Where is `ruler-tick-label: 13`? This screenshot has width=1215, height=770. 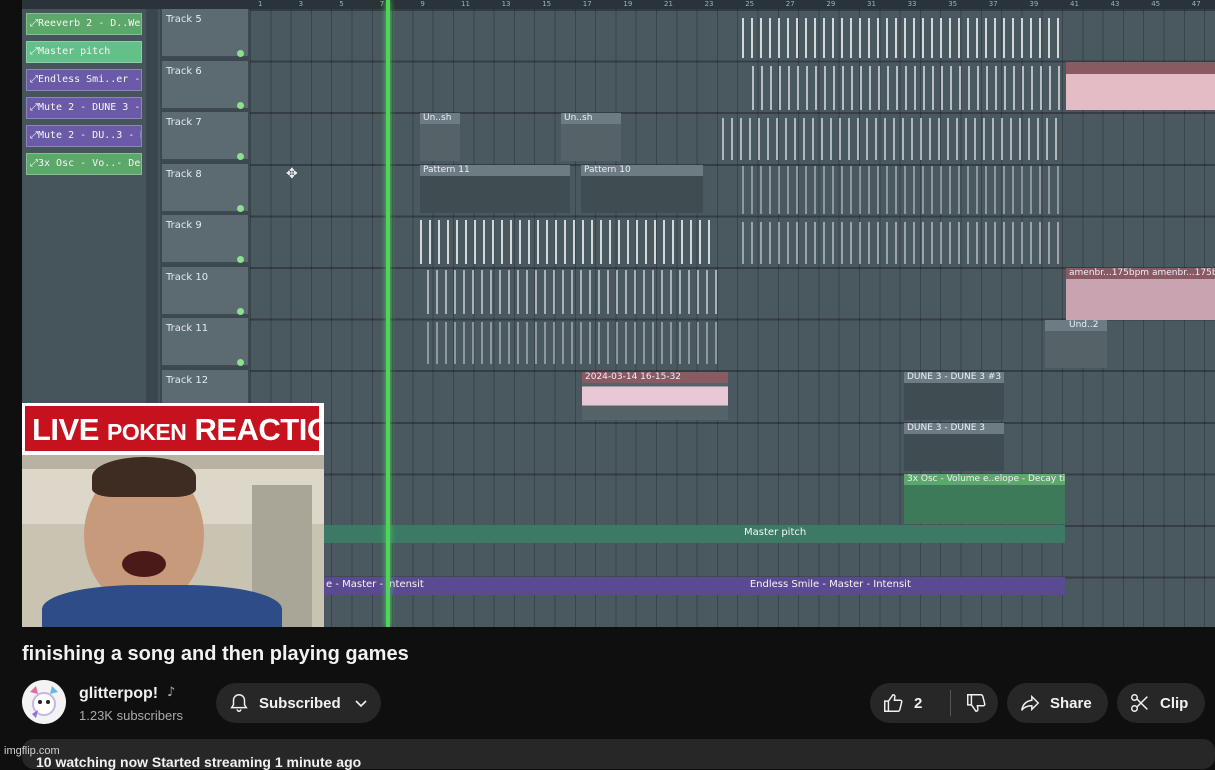 ruler-tick-label: 13 is located at coordinates (506, 4).